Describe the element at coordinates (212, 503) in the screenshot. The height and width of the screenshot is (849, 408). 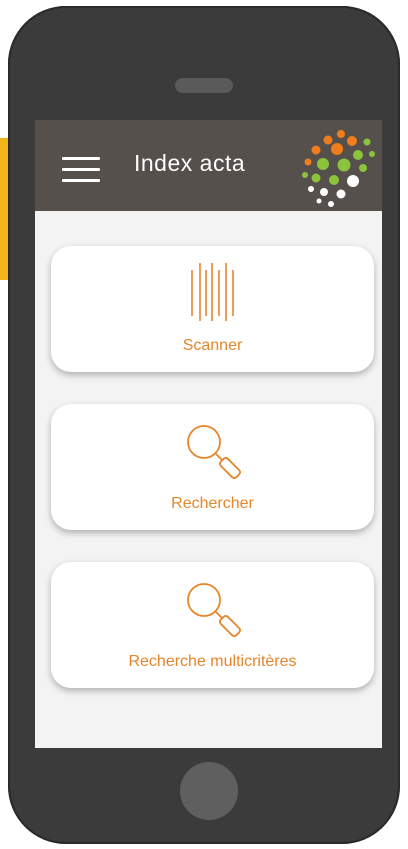
I see `search-label: Rechercher` at that location.